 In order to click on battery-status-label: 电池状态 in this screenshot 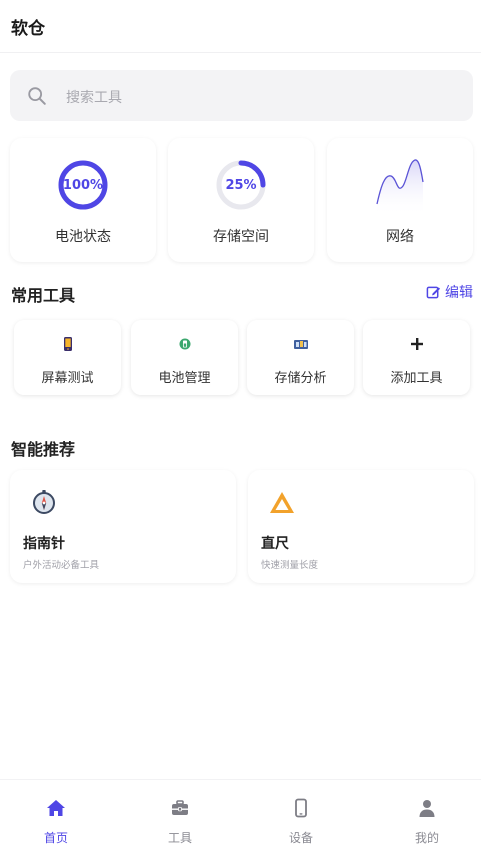, I will do `click(83, 237)`.